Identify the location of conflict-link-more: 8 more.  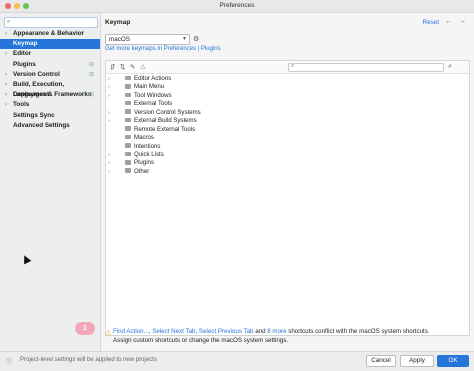
(276, 331).